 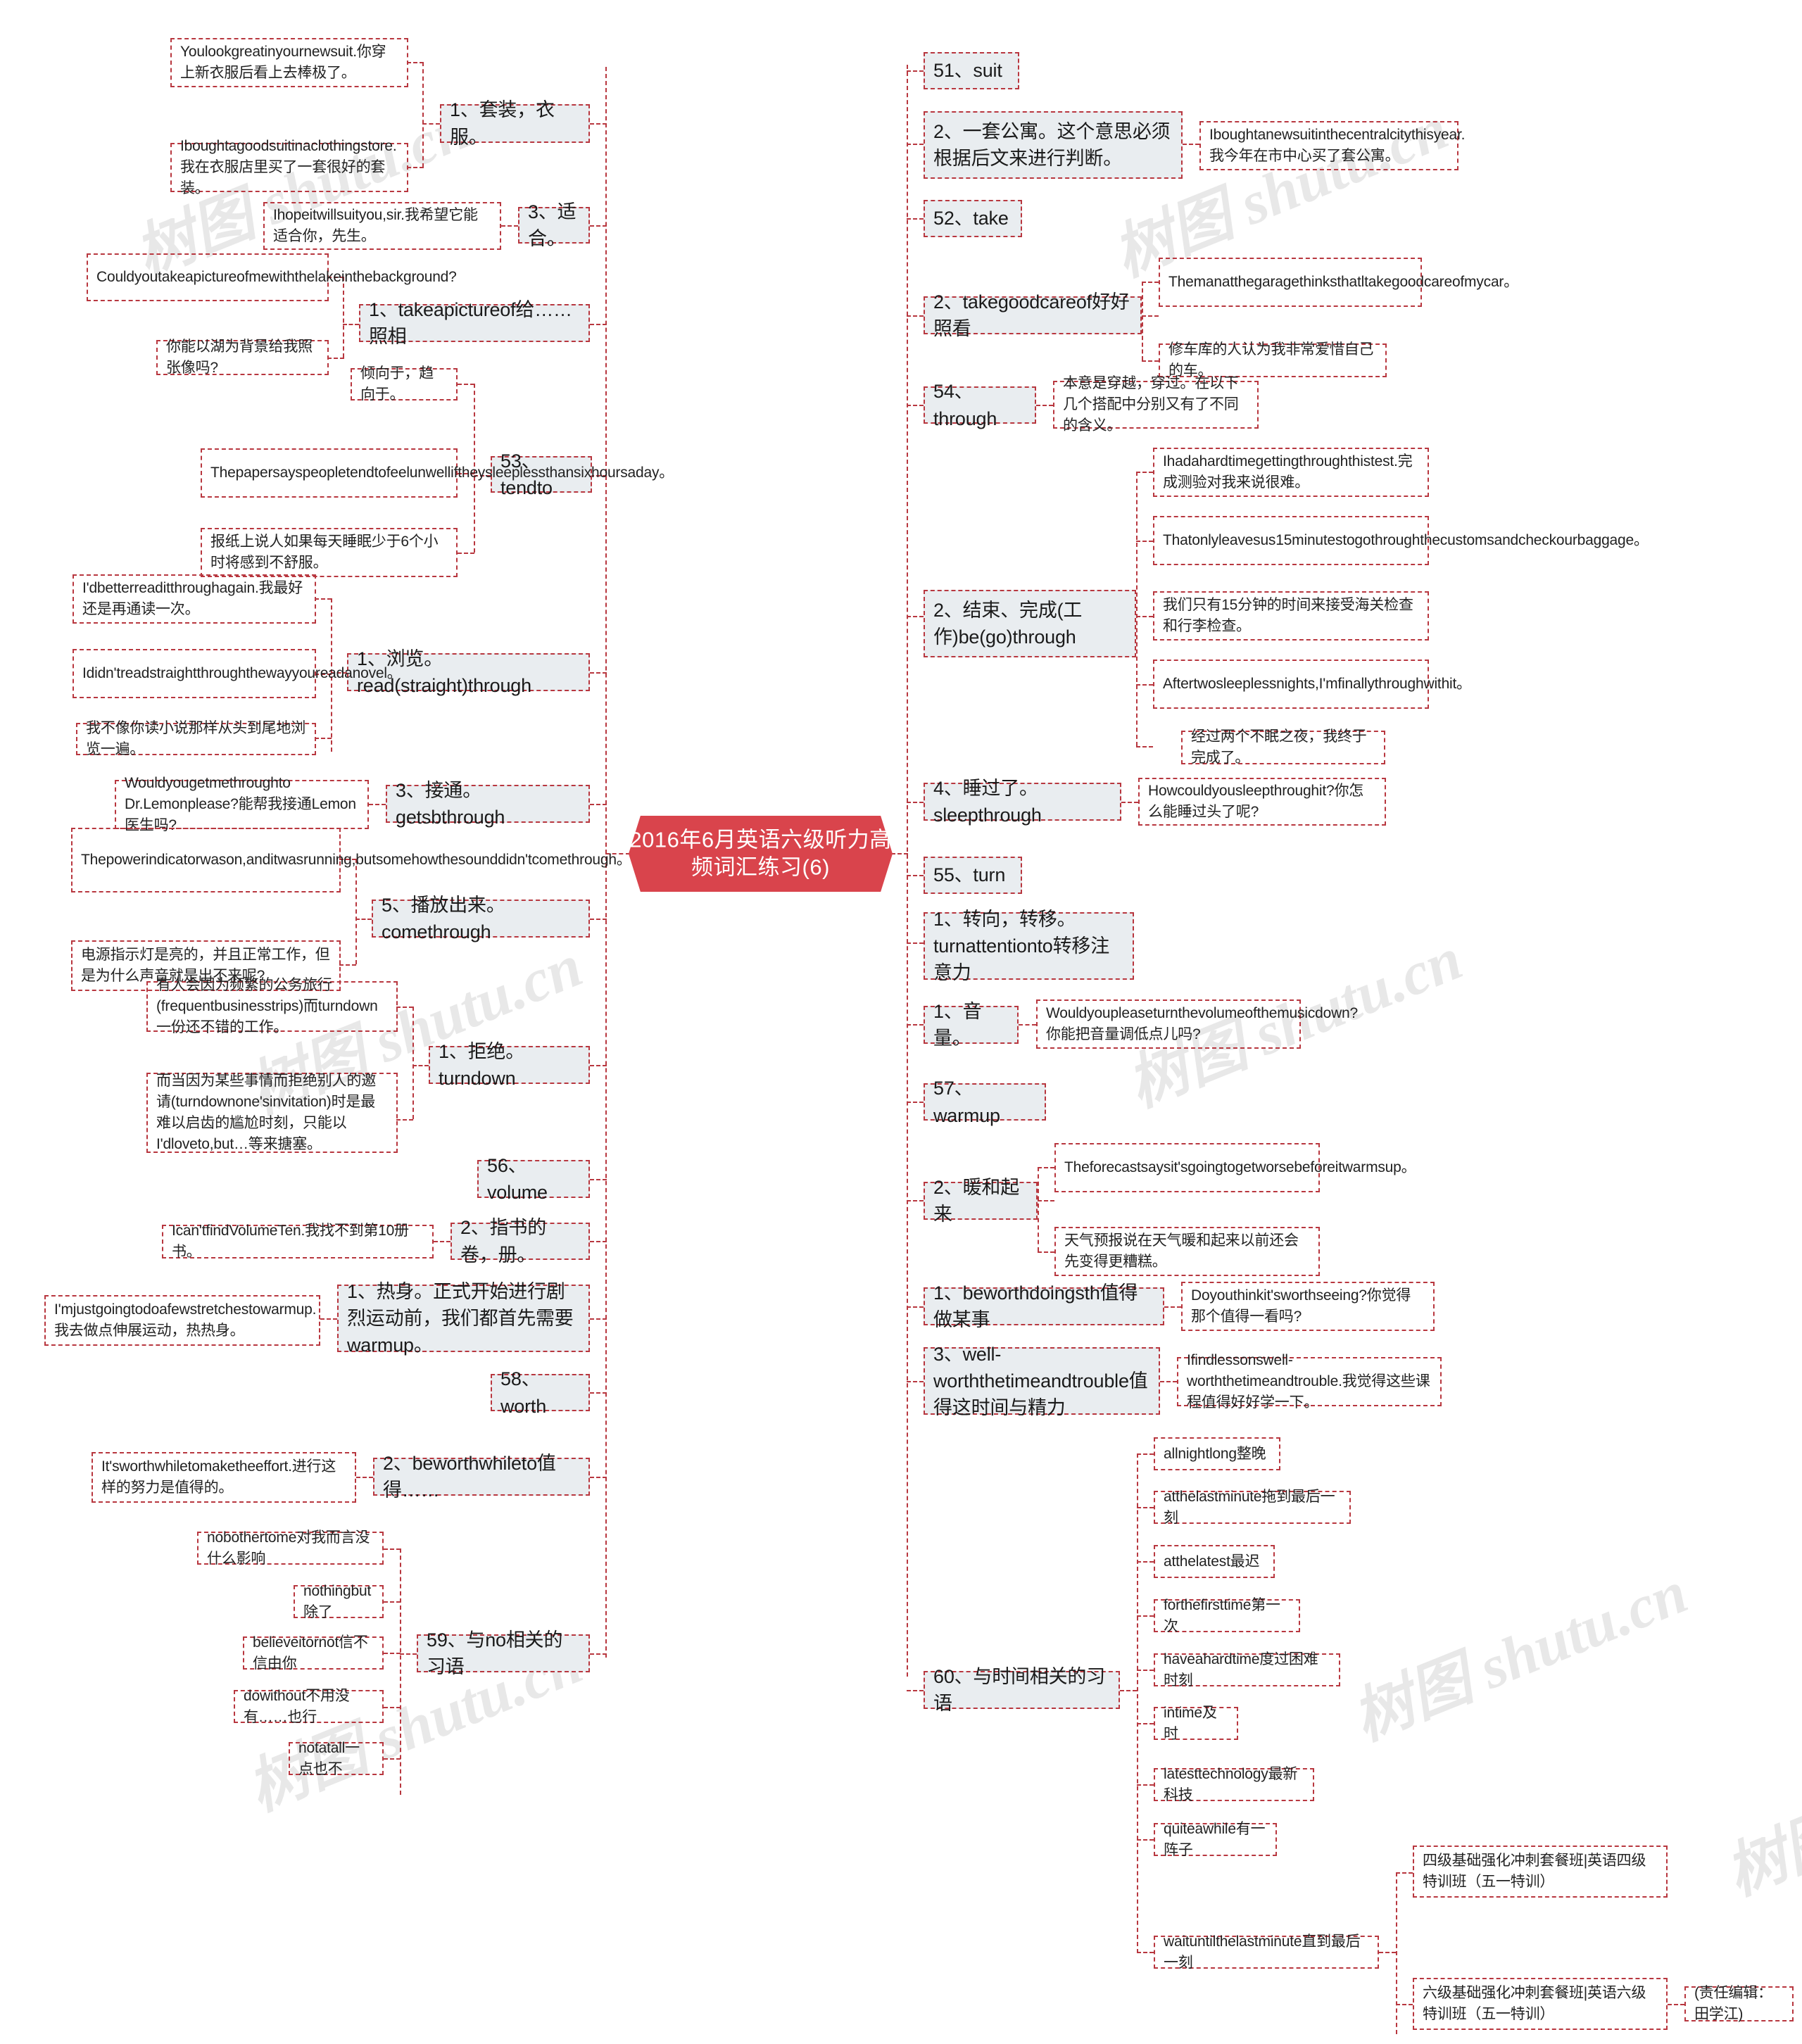 What do you see at coordinates (1308, 1306) in the screenshot?
I see `node-worth-doing-ex1: Doyouthinkit'sworthseeing?你觉得那个值得一看吗?` at bounding box center [1308, 1306].